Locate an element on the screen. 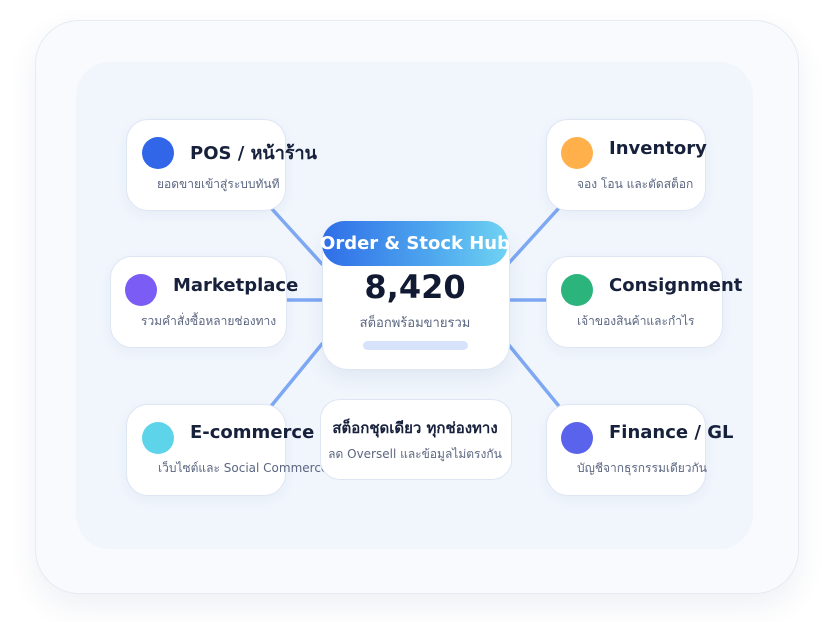 Image resolution: width=822 pixels, height=622 pixels. hub-progress-bar is located at coordinates (415, 345).